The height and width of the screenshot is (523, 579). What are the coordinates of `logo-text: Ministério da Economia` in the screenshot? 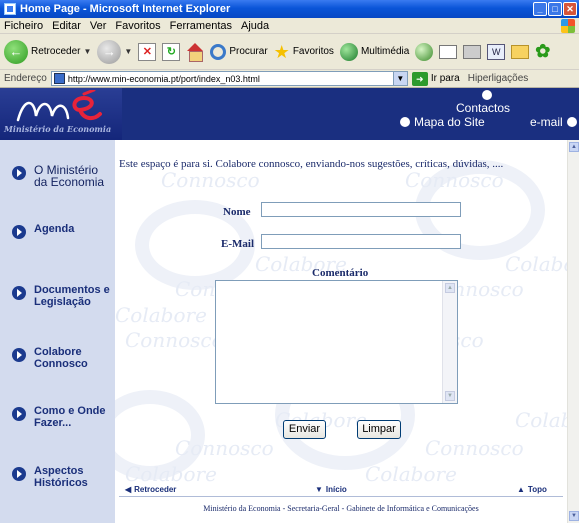 It's located at (58, 129).